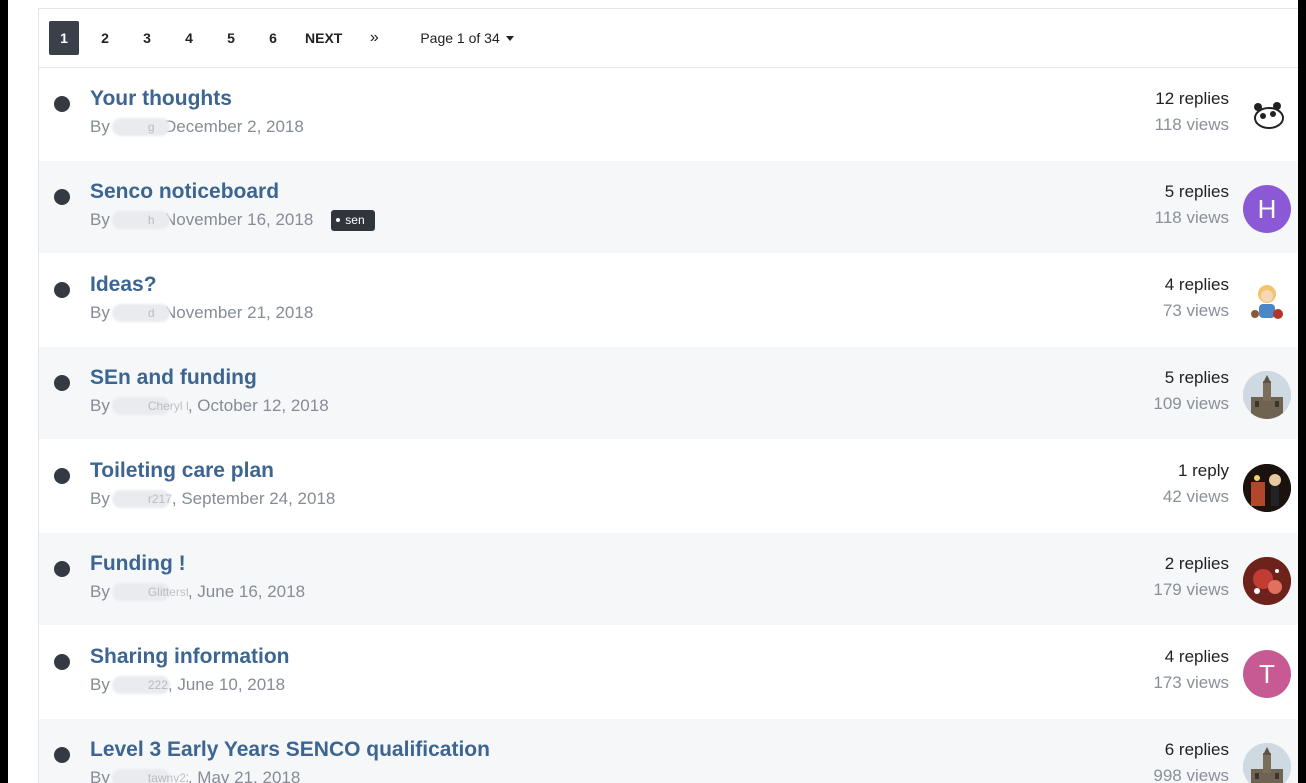  I want to click on topic-meta: By 222, June 10, 2018, so click(190, 685).